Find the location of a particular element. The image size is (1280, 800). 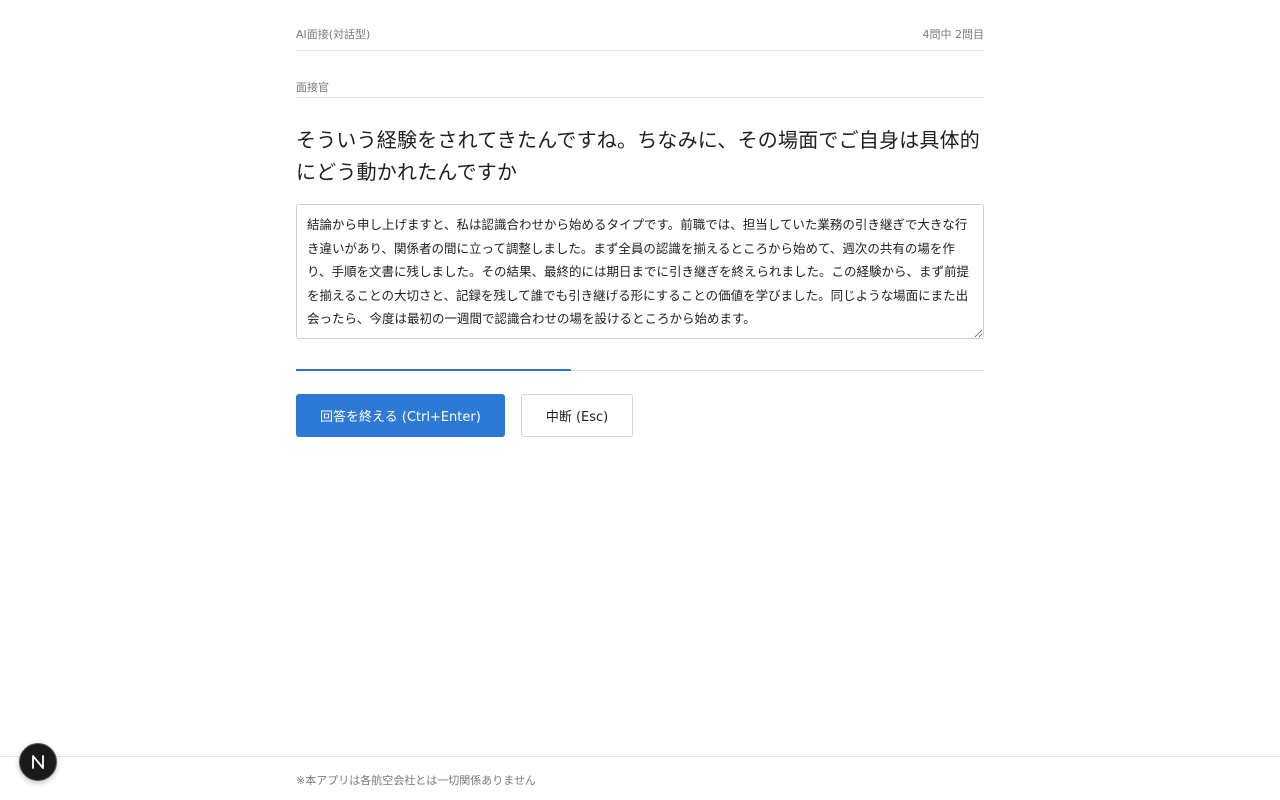

finish-answer-button: 回答を終える (Ctrl+Enter) is located at coordinates (400, 415).